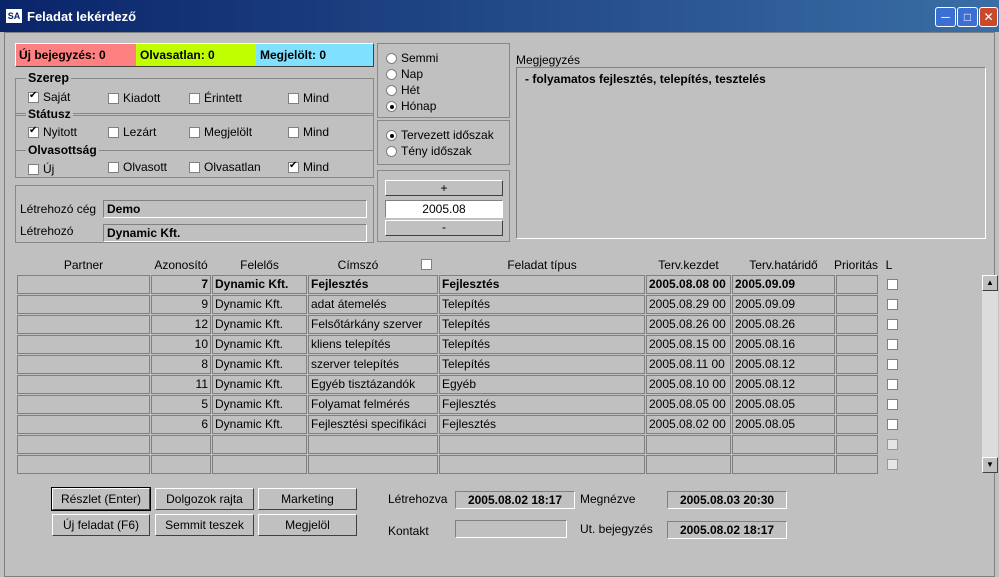  I want to click on cell-deadline: 2005.08.26, so click(783, 324).